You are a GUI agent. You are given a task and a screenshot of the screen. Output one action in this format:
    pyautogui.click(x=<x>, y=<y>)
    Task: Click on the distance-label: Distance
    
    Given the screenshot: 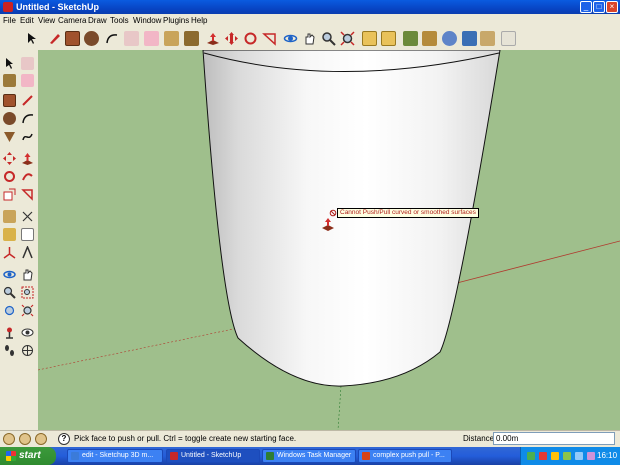 What is the action you would take?
    pyautogui.click(x=479, y=438)
    